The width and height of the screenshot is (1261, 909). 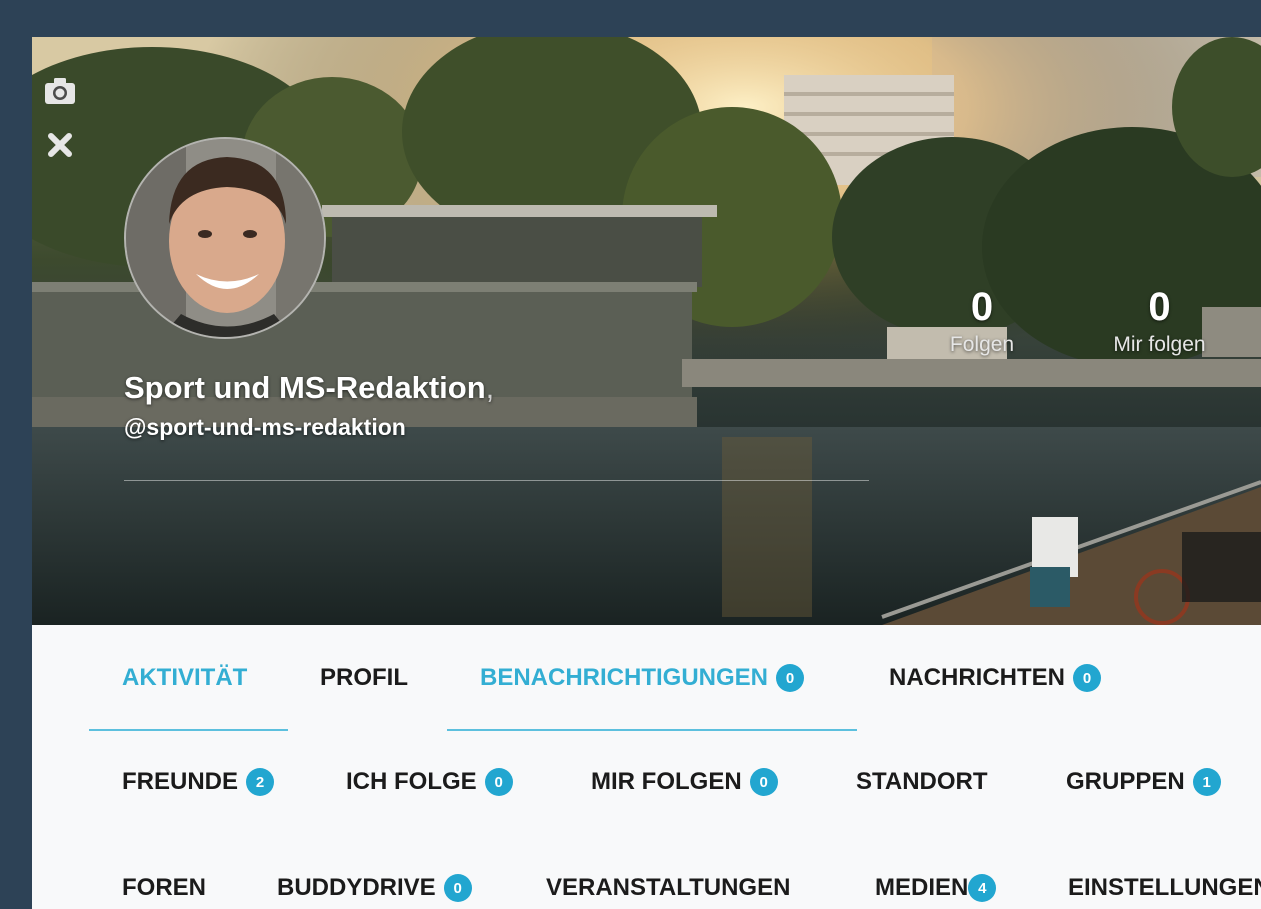 What do you see at coordinates (60, 91) in the screenshot?
I see `camera-icon` at bounding box center [60, 91].